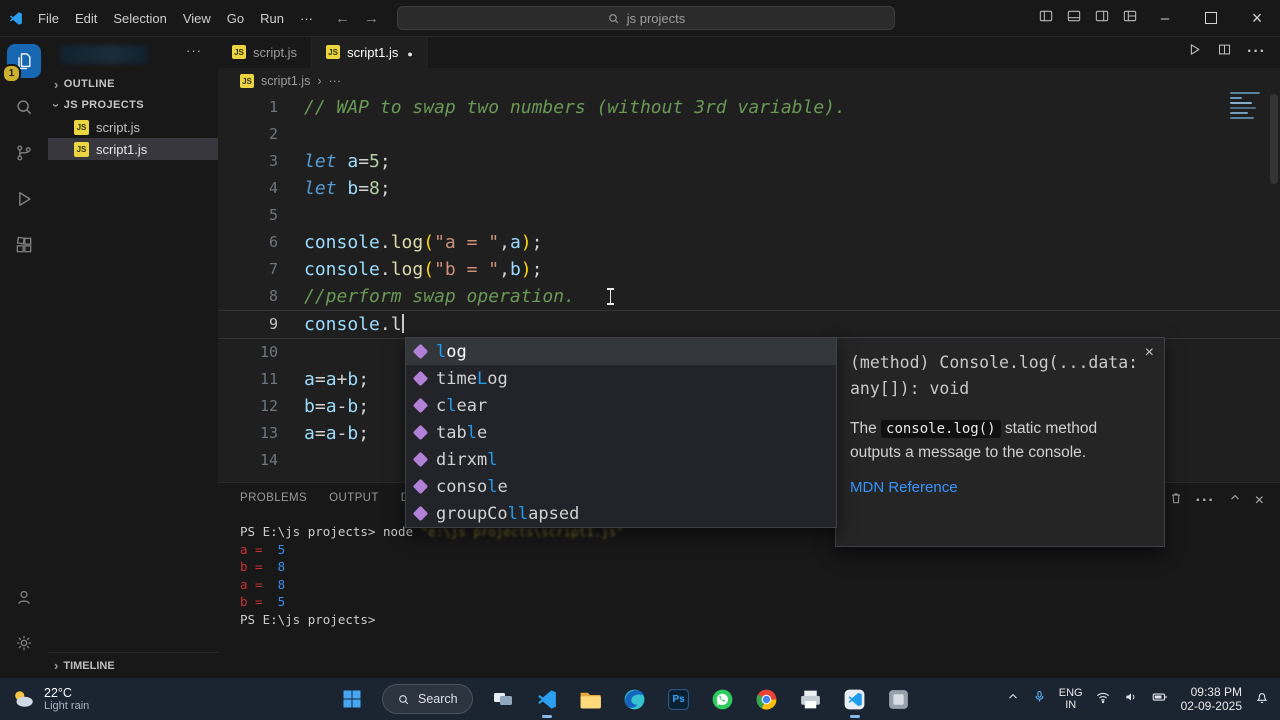  What do you see at coordinates (24, 107) in the screenshot?
I see `search-view-icon` at bounding box center [24, 107].